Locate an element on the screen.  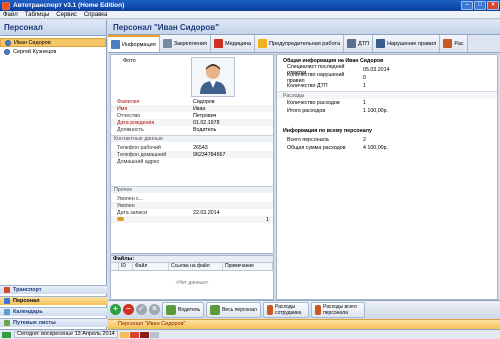
tab-label: Информация is located at coordinates (139, 44).